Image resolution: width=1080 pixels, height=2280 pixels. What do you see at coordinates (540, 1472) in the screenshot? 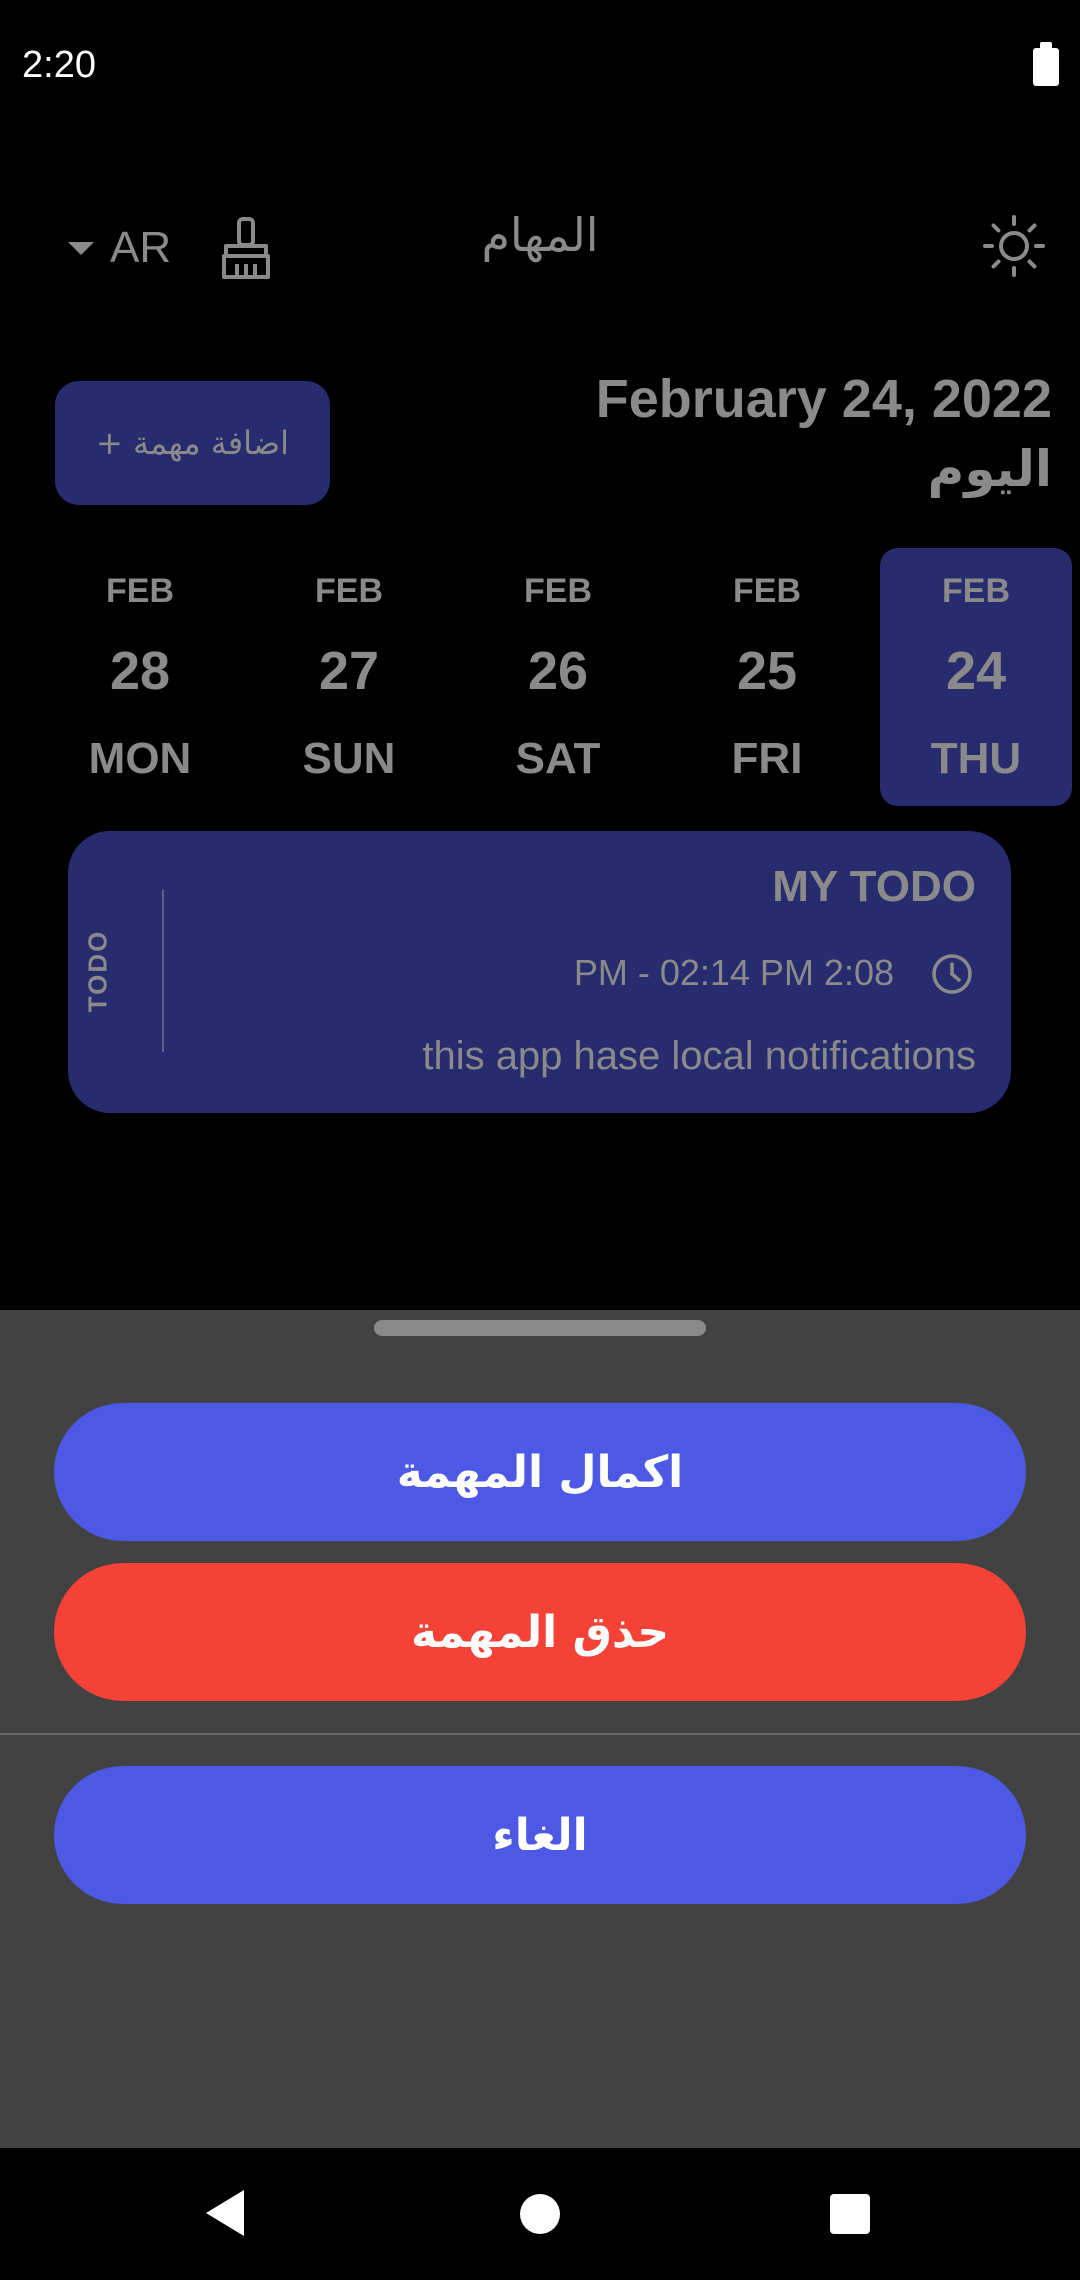
I see `complete-task-button: اكمال المهمة` at bounding box center [540, 1472].